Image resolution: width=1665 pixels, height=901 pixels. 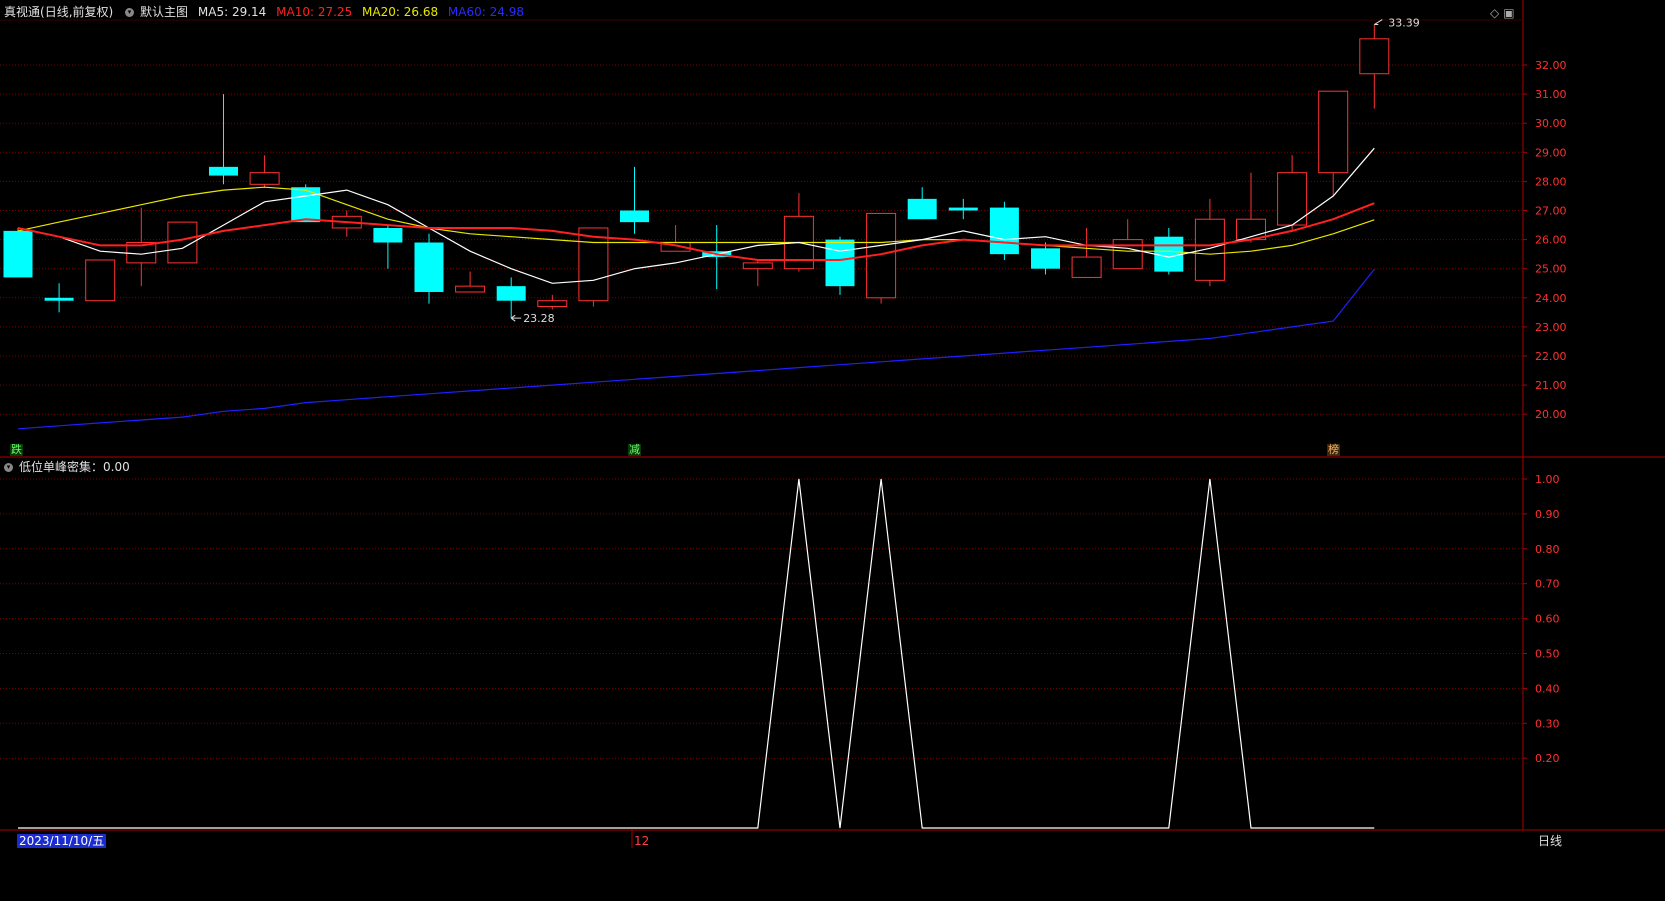 What do you see at coordinates (642, 841) in the screenshot?
I see `month-tick: 12` at bounding box center [642, 841].